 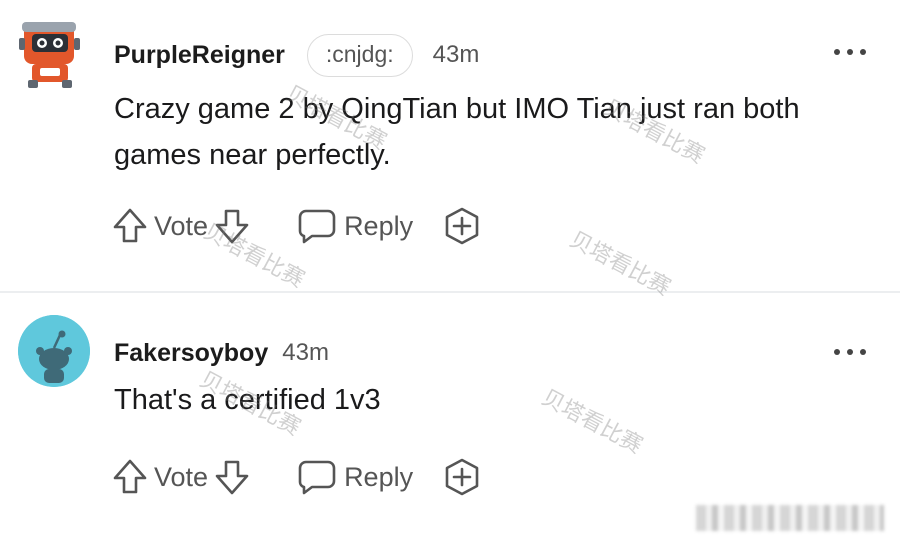 What do you see at coordinates (790, 518) in the screenshot?
I see `blurred-source-tag` at bounding box center [790, 518].